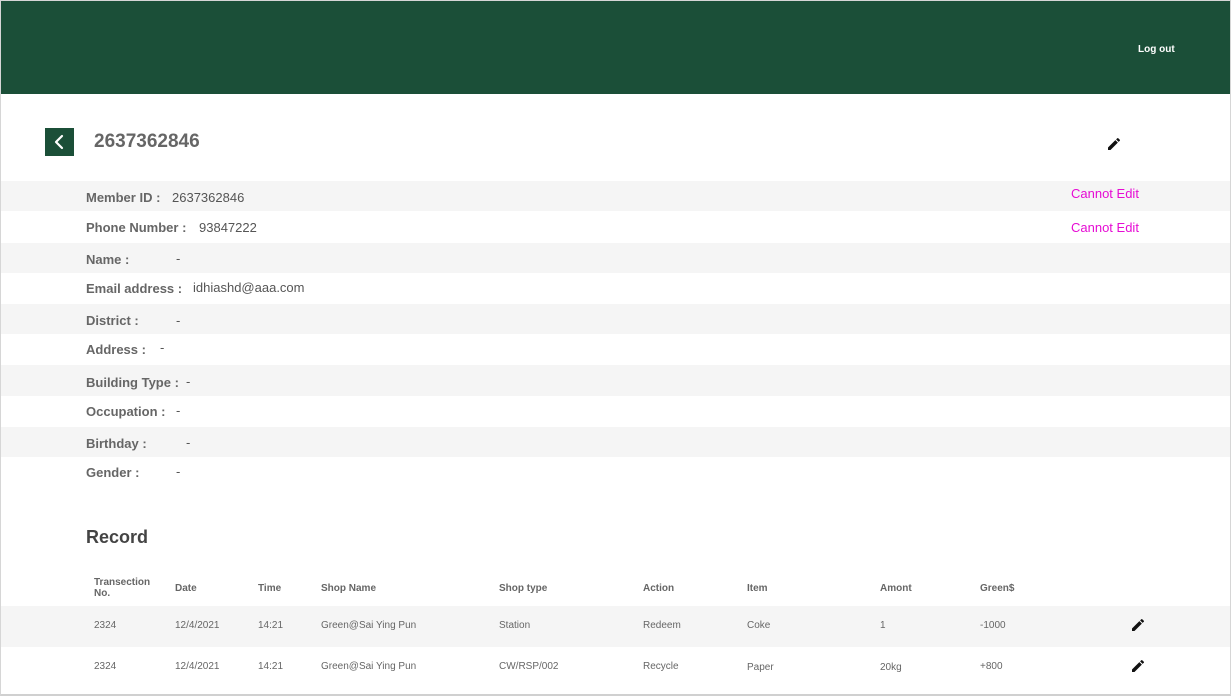  I want to click on field-label: Birthday :, so click(116, 443).